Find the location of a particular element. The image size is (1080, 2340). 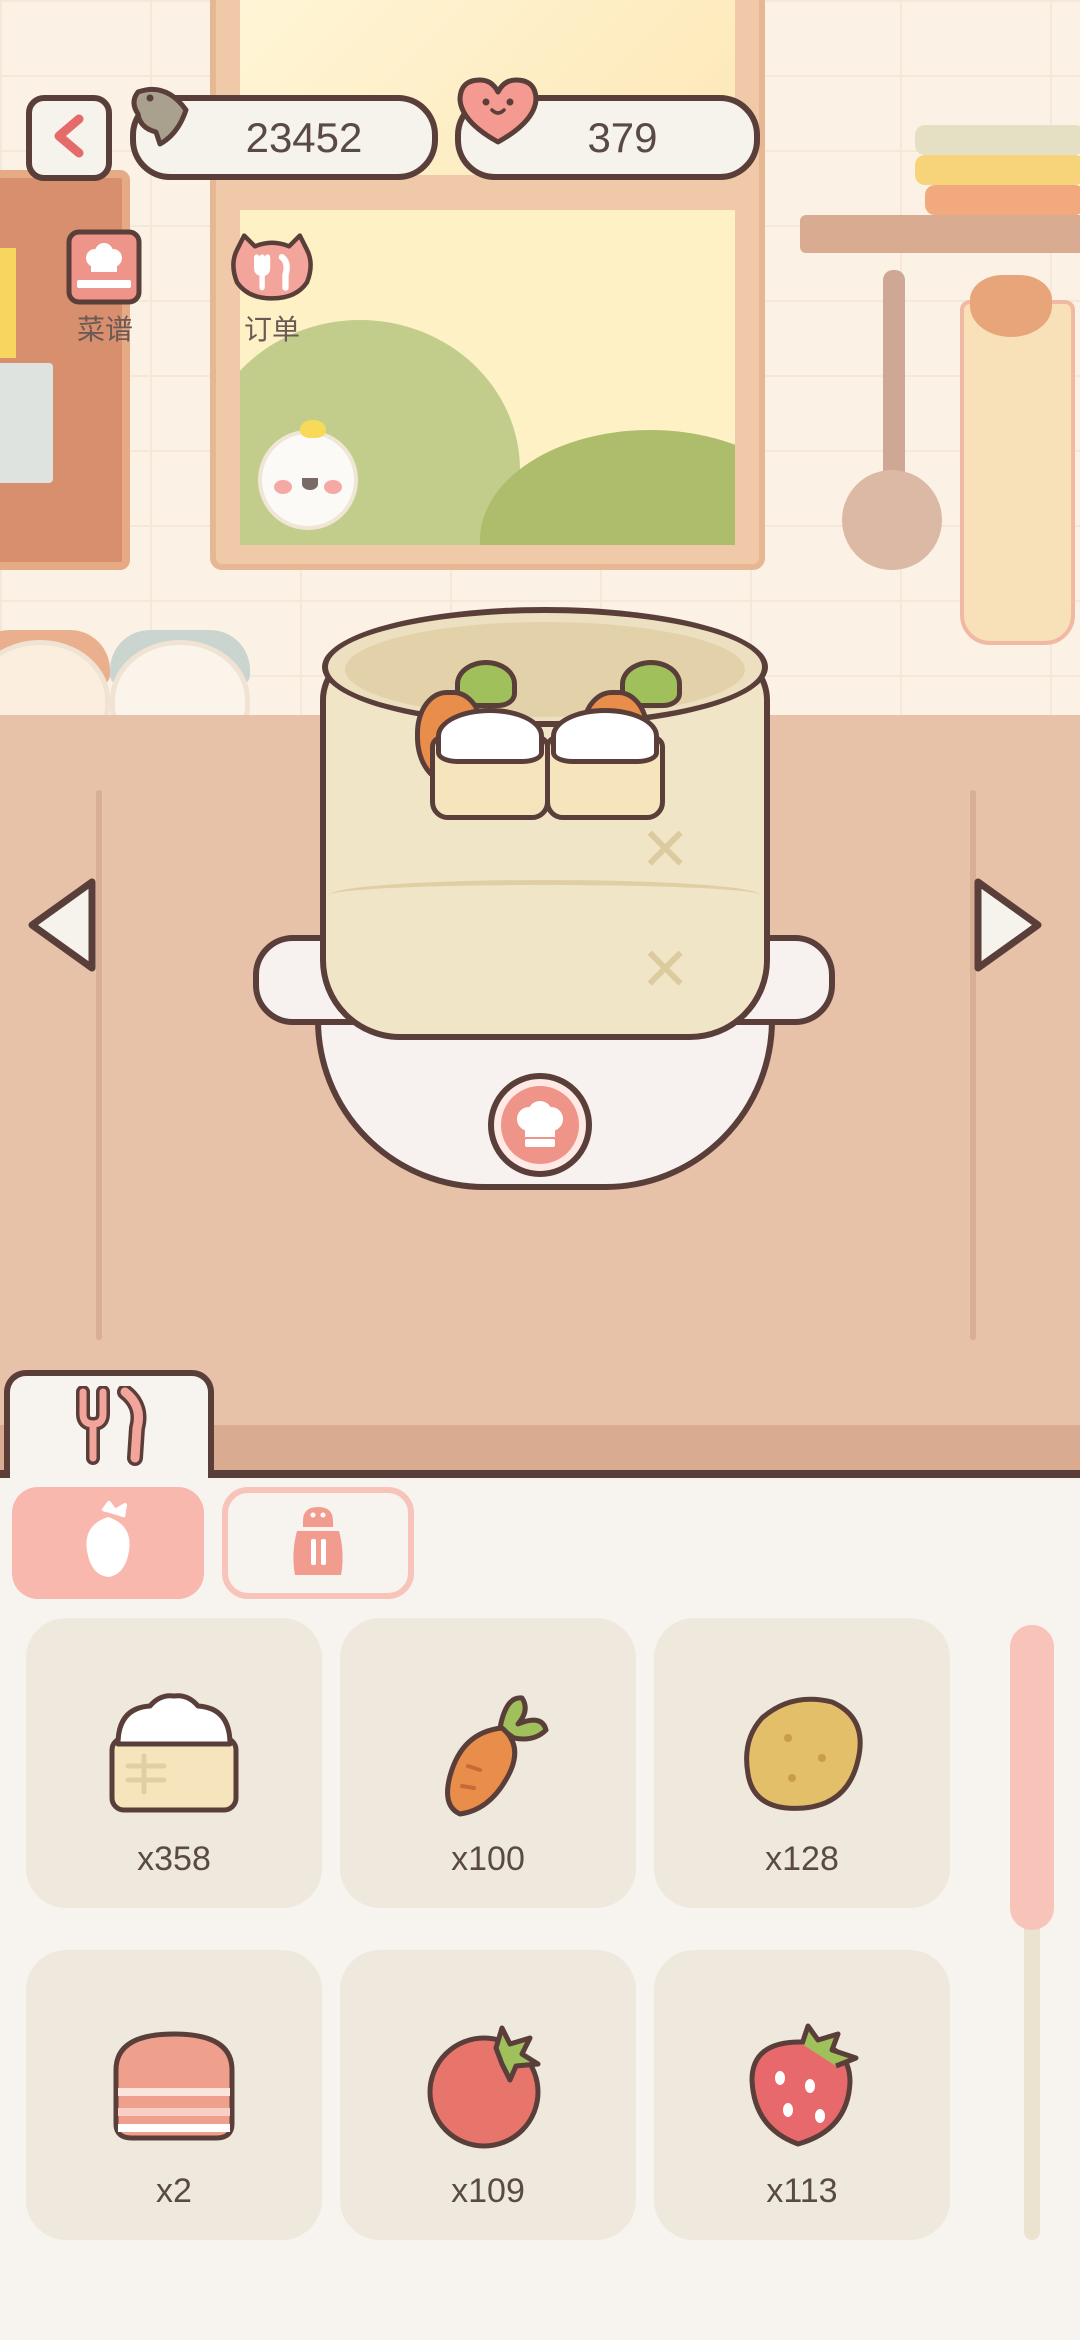

chevron-left-icon is located at coordinates (69, 138).